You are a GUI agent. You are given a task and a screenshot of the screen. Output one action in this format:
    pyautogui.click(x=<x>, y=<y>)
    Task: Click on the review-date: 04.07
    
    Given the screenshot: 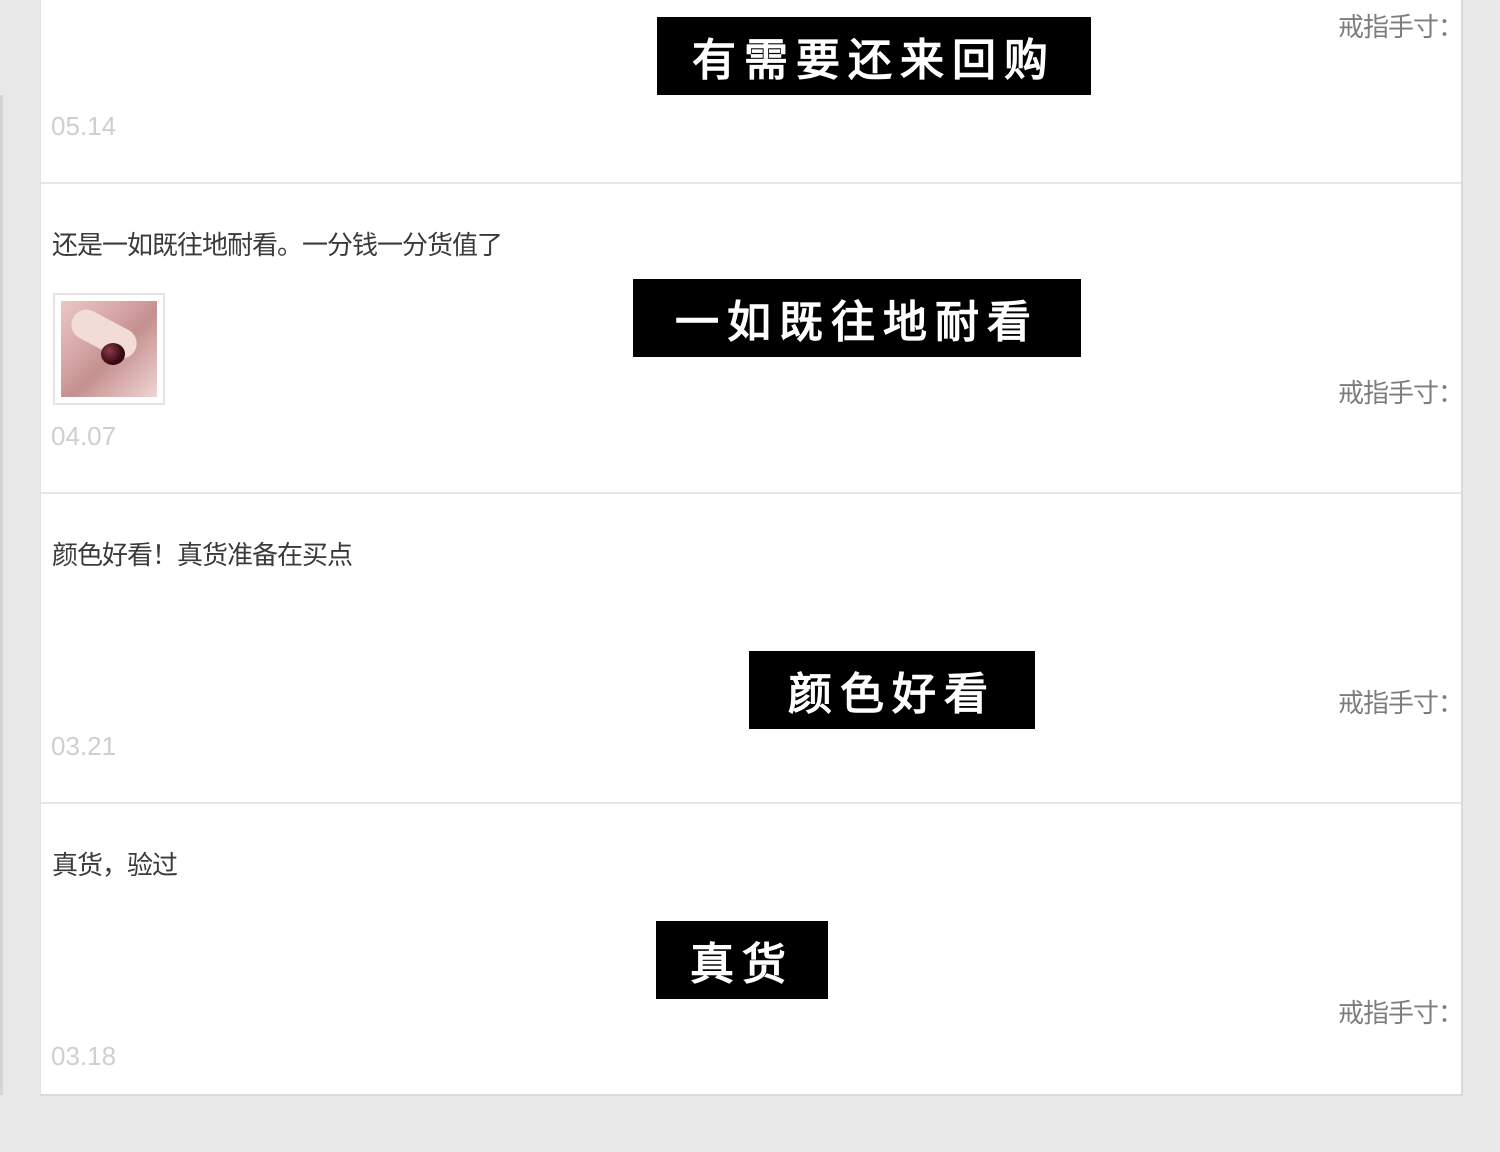 What is the action you would take?
    pyautogui.click(x=84, y=436)
    